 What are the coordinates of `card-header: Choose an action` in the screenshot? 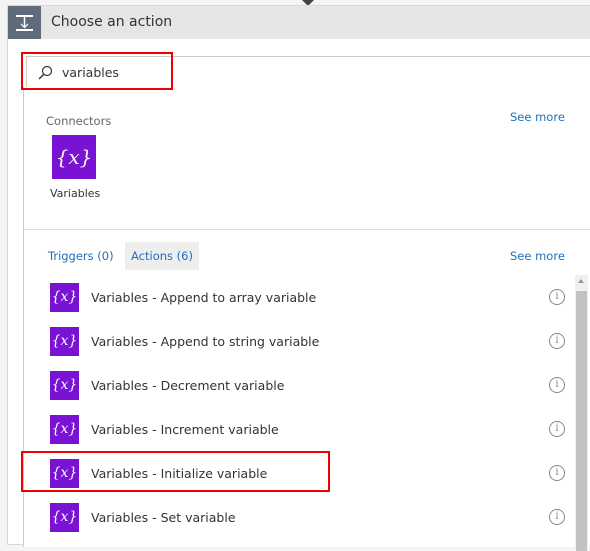 It's located at (299, 22).